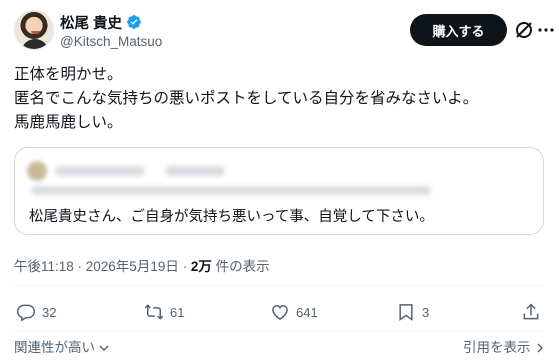  Describe the element at coordinates (497, 346) in the screenshot. I see `view-quotes-link: 引用を表示` at that location.